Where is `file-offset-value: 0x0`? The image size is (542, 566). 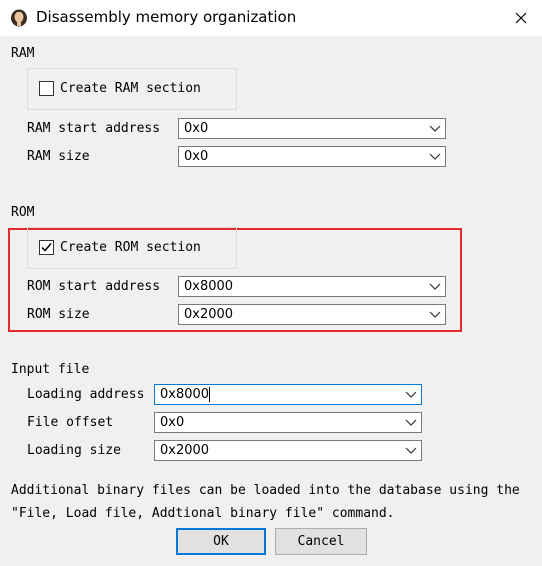
file-offset-value: 0x0 is located at coordinates (172, 422).